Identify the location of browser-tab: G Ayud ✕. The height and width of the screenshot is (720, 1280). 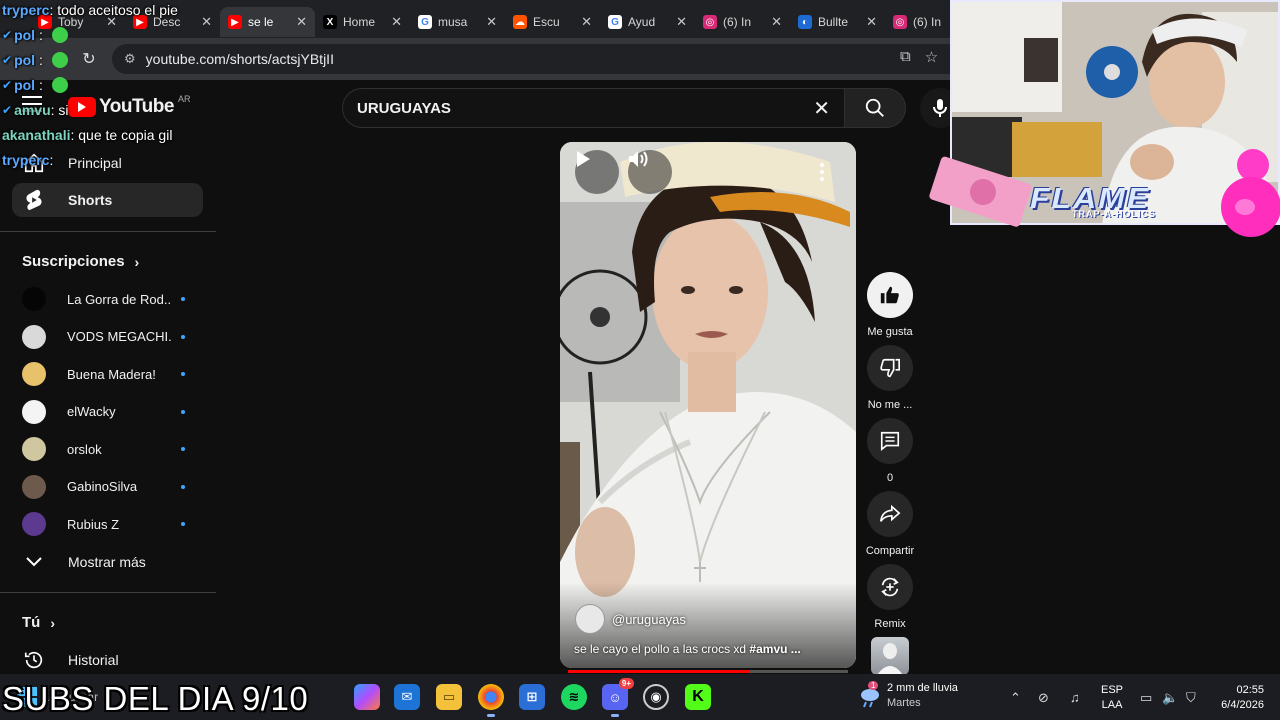
(647, 22).